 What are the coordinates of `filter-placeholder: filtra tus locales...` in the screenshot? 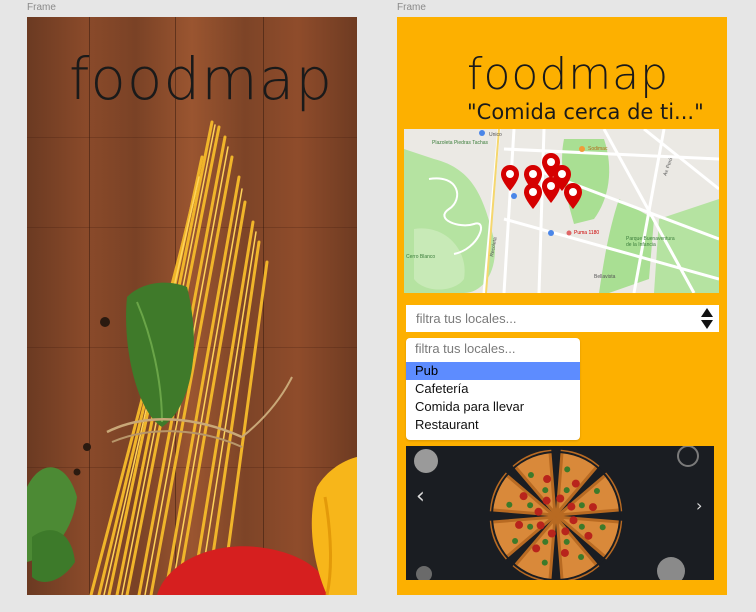 It's located at (466, 318).